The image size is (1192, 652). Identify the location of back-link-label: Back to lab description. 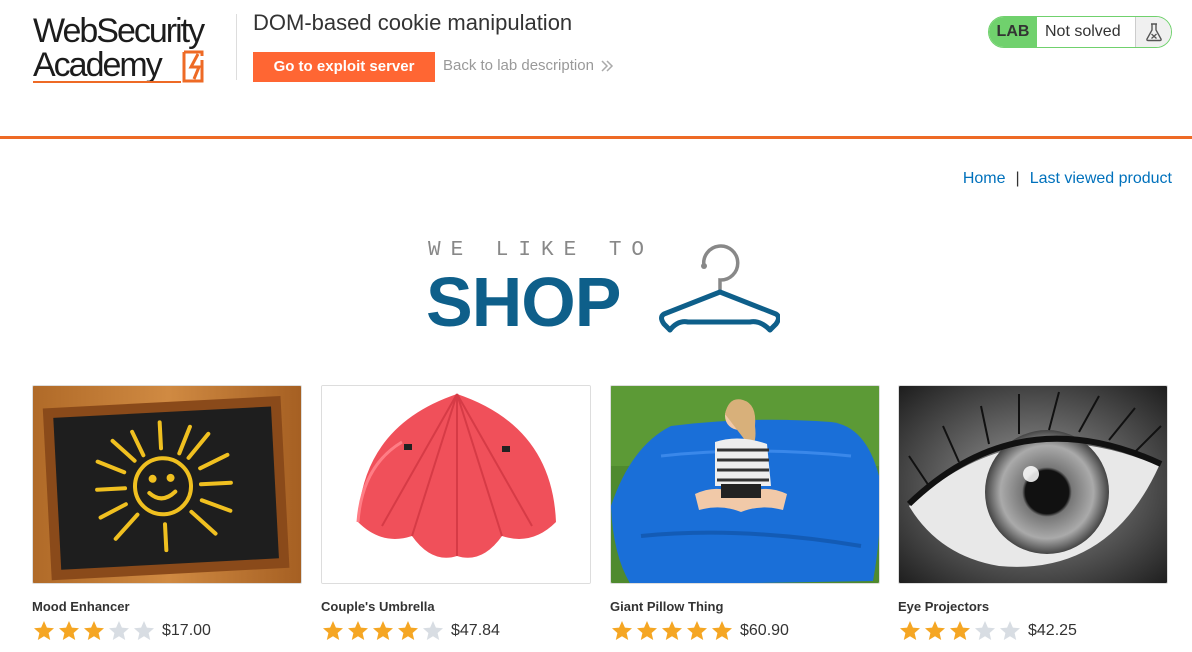
(518, 65).